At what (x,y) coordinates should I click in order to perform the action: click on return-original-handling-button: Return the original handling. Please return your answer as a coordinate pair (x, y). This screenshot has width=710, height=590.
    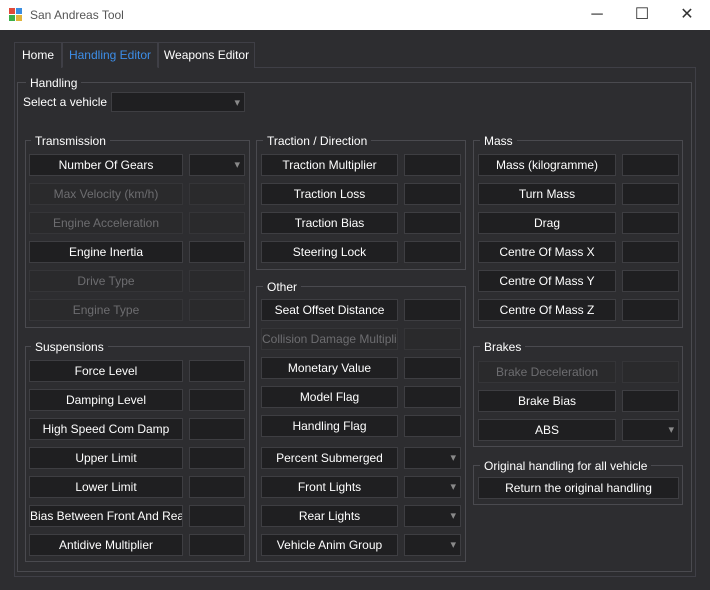
    Looking at the image, I should click on (578, 488).